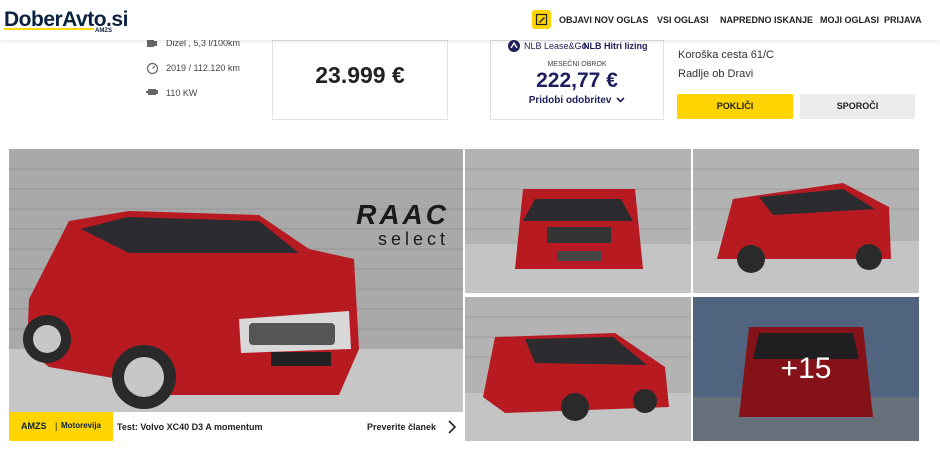  What do you see at coordinates (578, 369) in the screenshot?
I see `thumb-rear-side` at bounding box center [578, 369].